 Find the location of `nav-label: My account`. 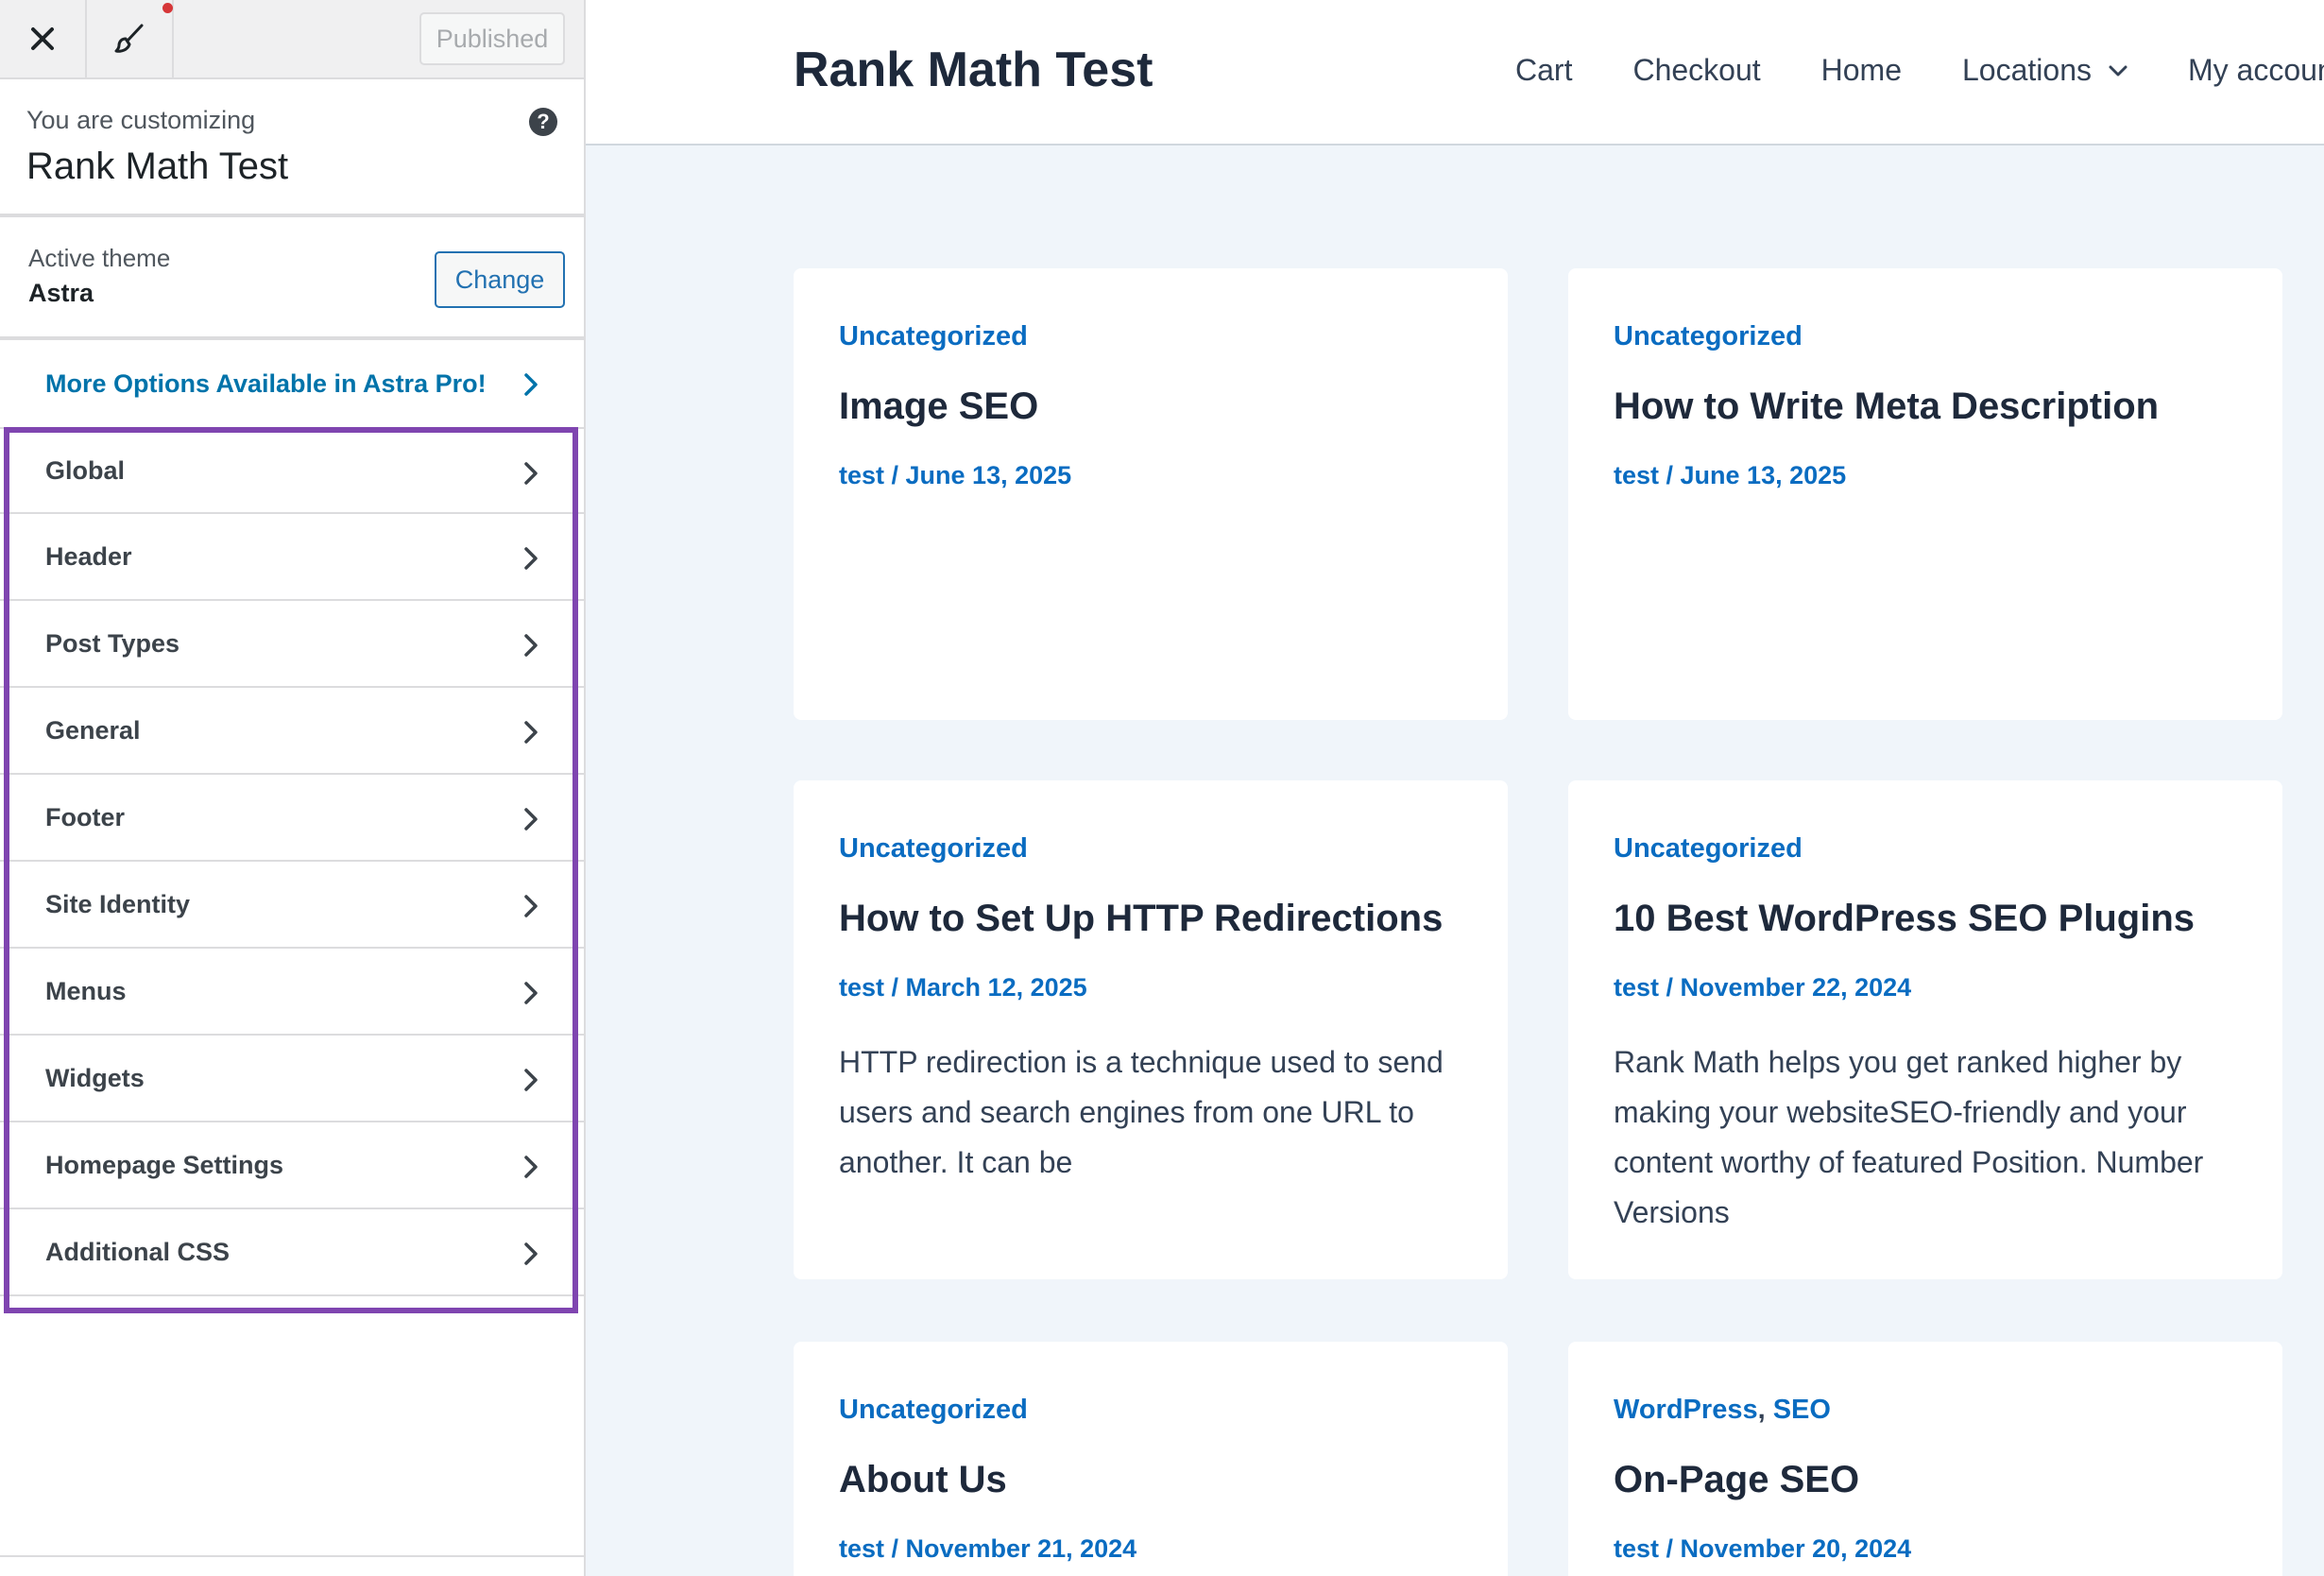

nav-label: My account is located at coordinates (2255, 70).